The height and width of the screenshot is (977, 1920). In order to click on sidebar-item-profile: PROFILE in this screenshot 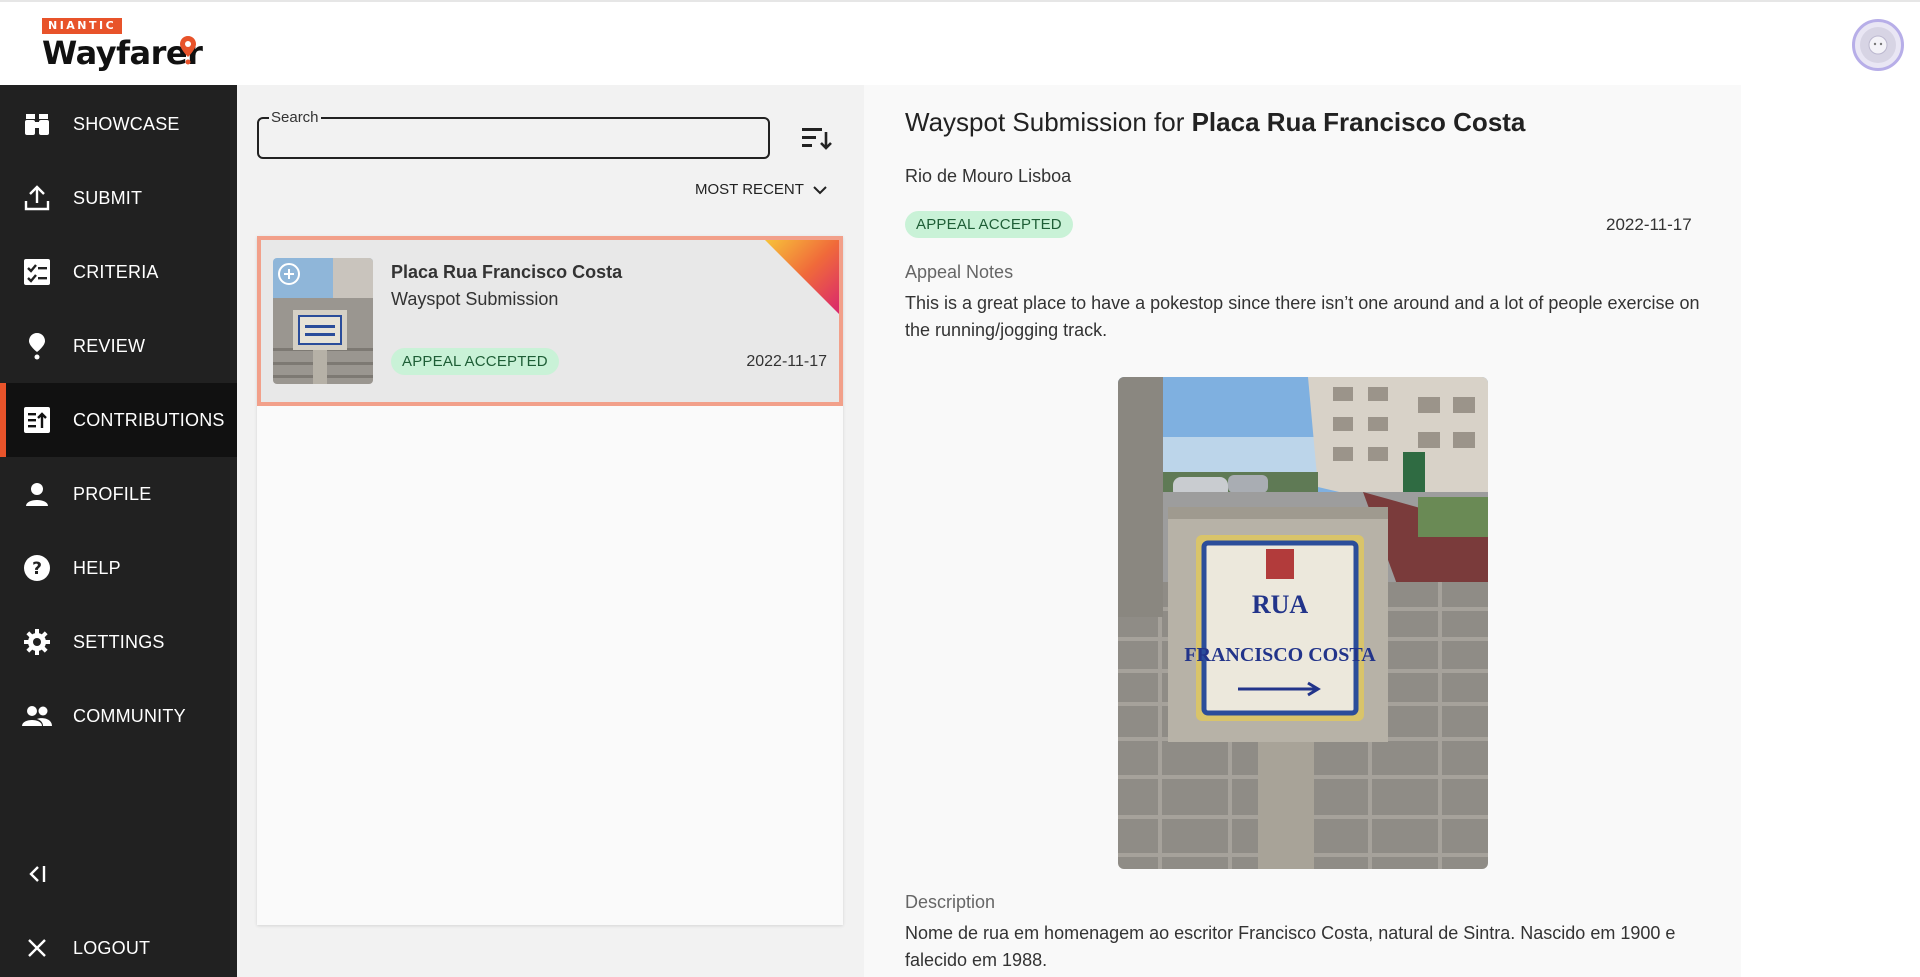, I will do `click(118, 494)`.